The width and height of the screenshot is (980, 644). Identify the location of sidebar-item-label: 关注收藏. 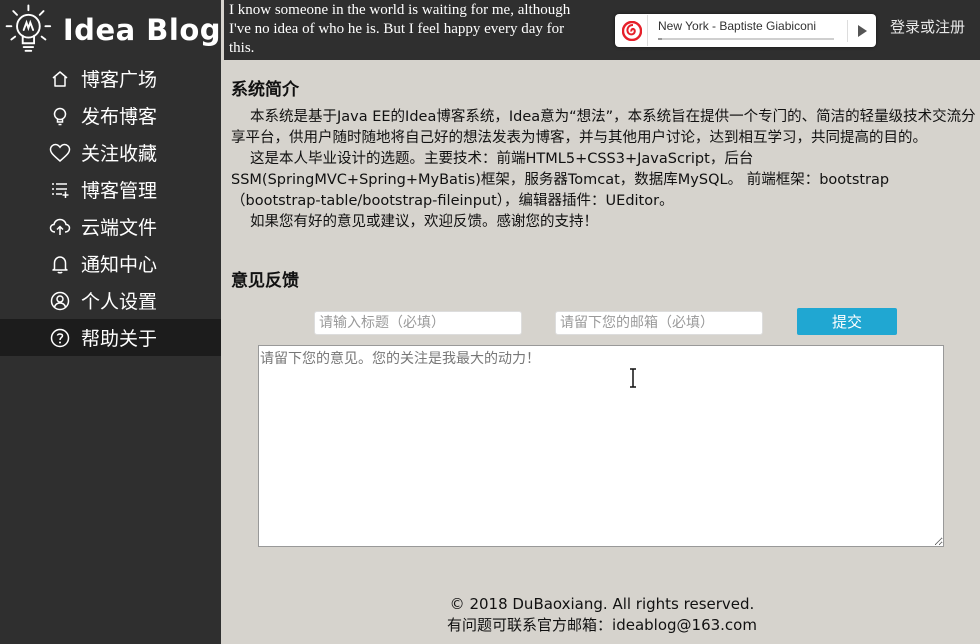
(119, 154).